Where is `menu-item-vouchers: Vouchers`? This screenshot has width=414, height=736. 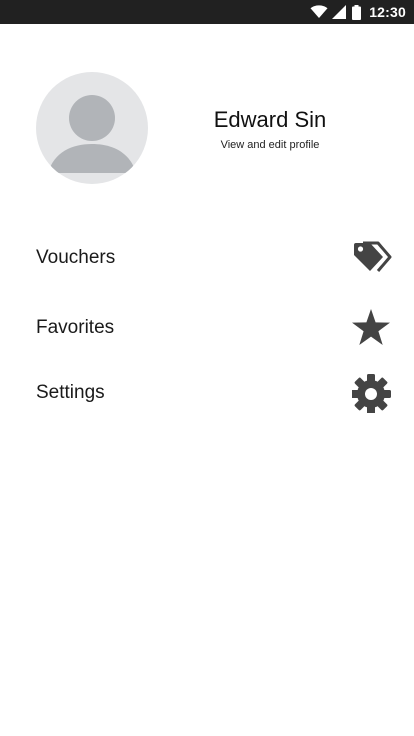 menu-item-vouchers: Vouchers is located at coordinates (207, 258).